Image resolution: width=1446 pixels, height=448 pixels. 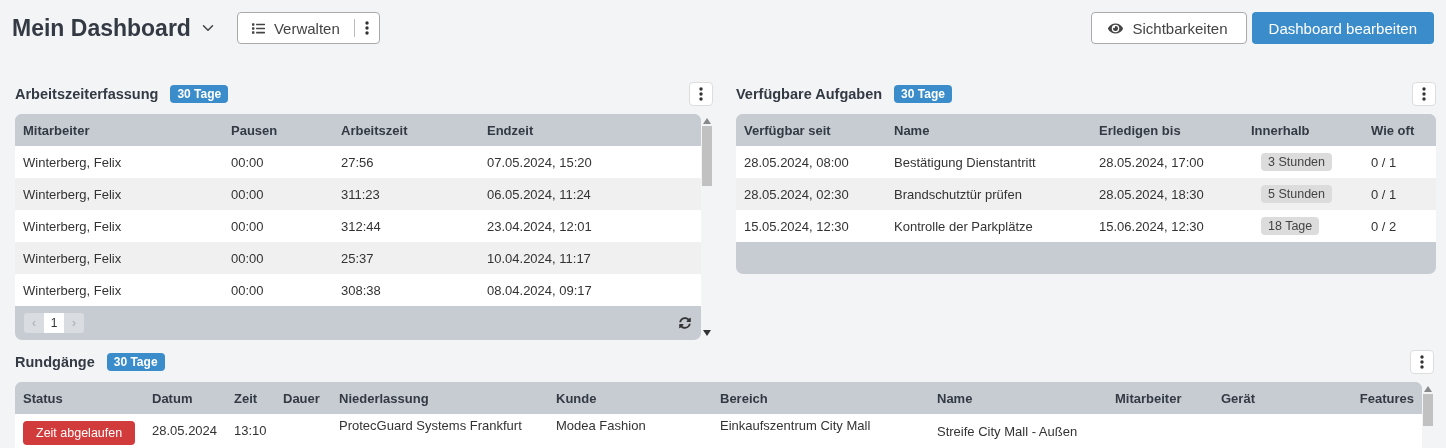 I want to click on status-badge: Zeit abgelaufen, so click(x=79, y=433).